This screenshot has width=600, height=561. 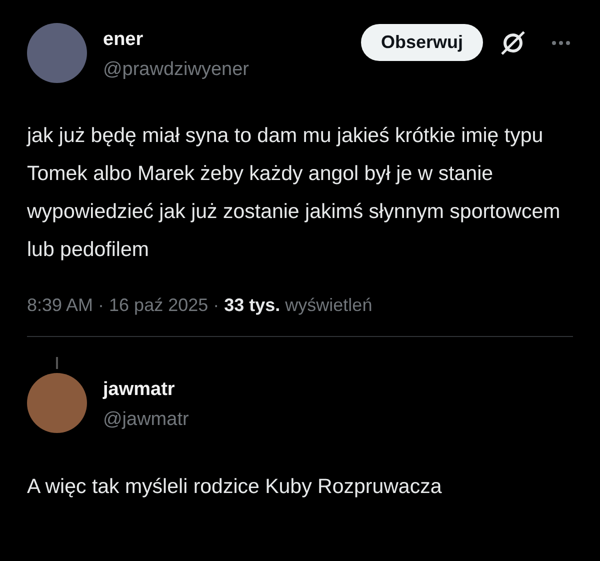 I want to click on slashed-circle-icon, so click(x=513, y=42).